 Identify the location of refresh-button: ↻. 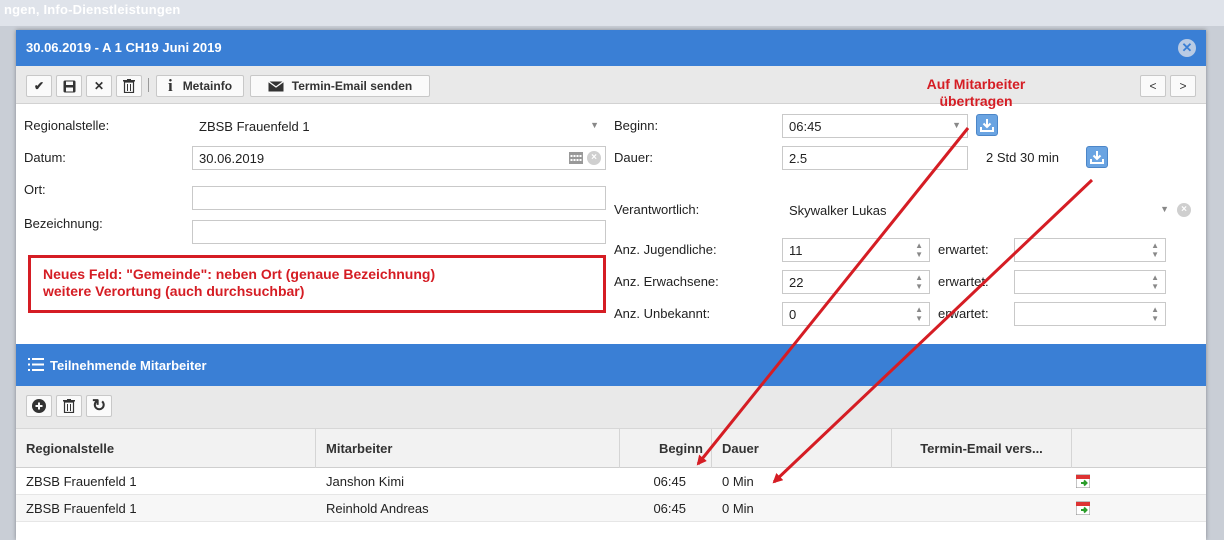
(99, 406).